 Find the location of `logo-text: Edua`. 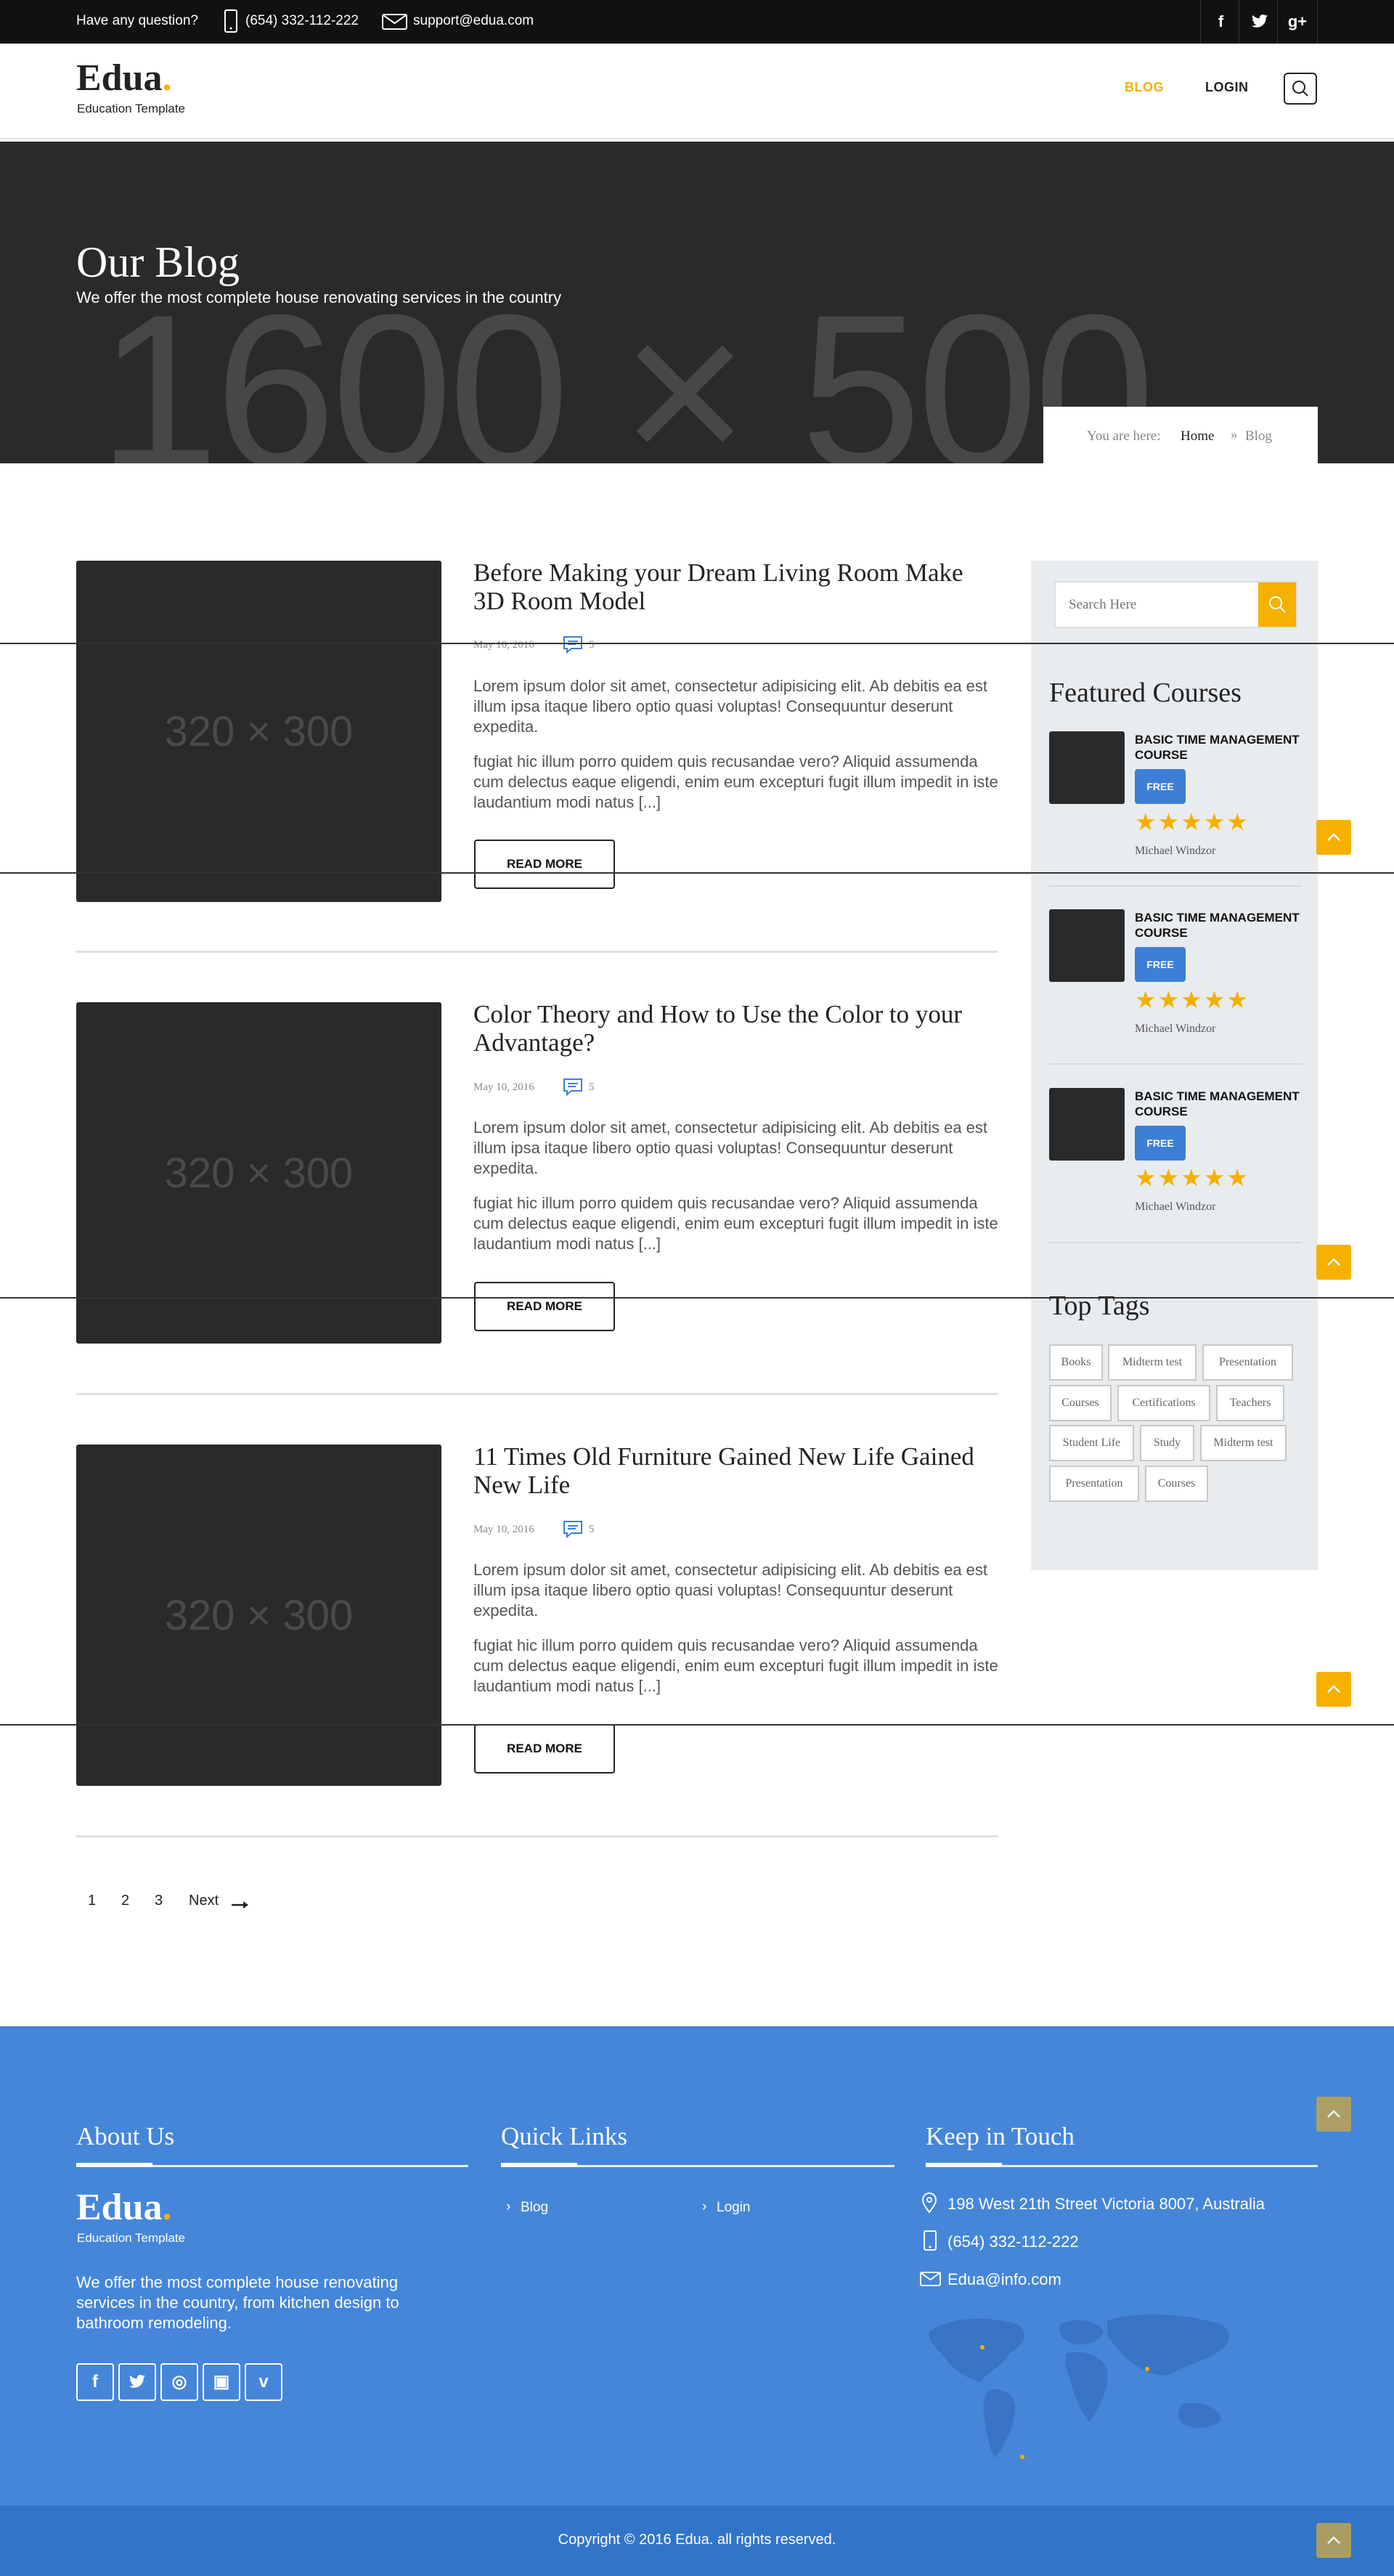

logo-text: Edua is located at coordinates (119, 78).